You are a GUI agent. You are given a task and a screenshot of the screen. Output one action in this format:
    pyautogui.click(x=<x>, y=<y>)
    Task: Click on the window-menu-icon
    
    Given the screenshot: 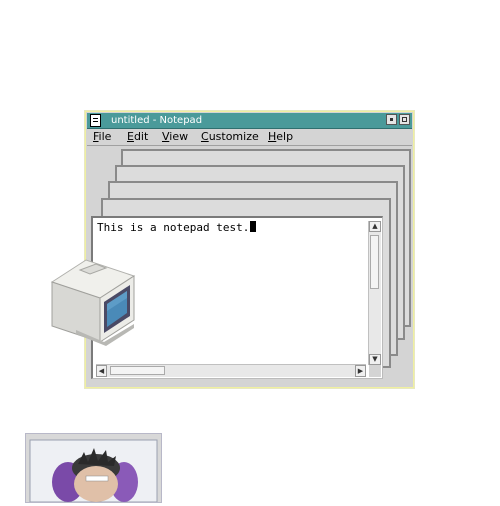 What is the action you would take?
    pyautogui.click(x=95, y=120)
    